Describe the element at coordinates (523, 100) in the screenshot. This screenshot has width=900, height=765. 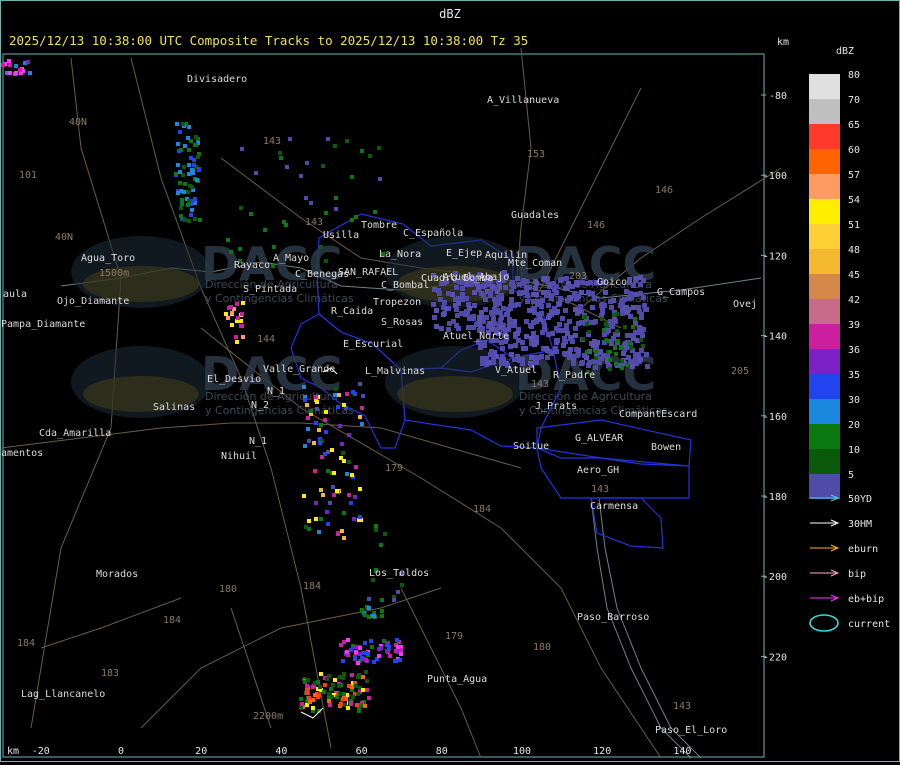
I see `place-label: A_Villanueva` at that location.